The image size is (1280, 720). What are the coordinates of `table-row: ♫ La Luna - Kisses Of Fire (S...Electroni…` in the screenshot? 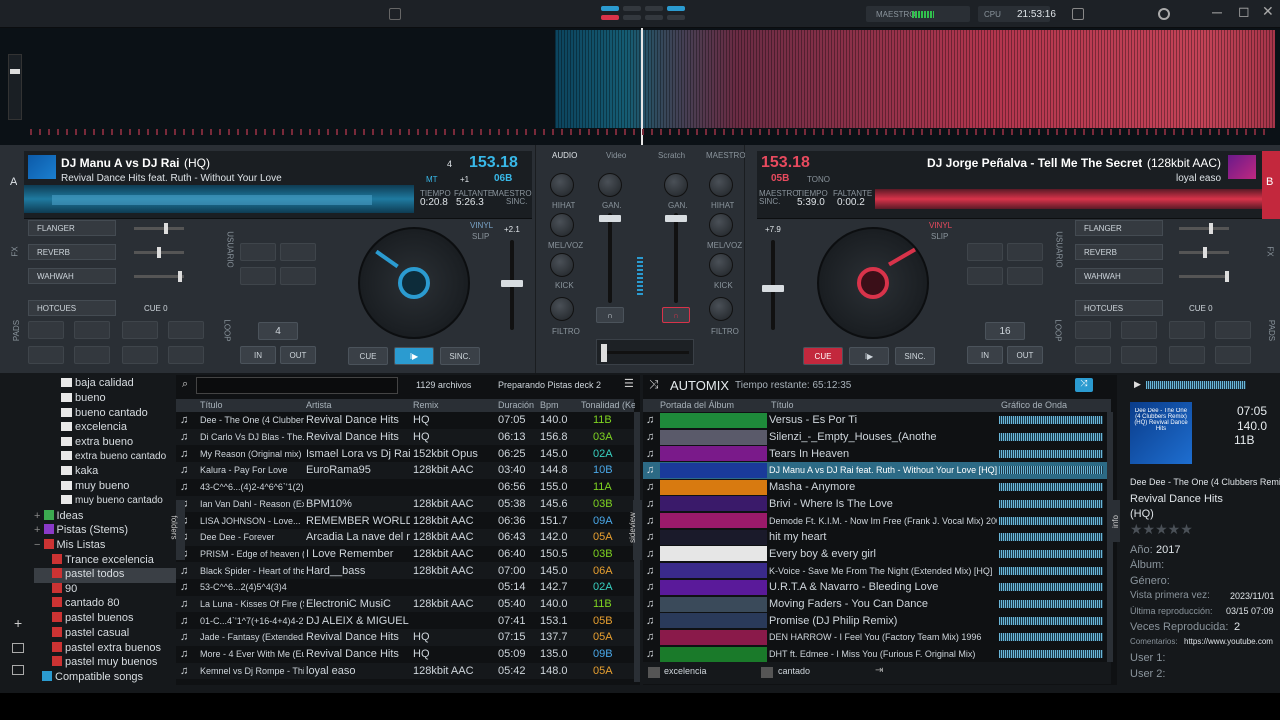 It's located at (405, 604).